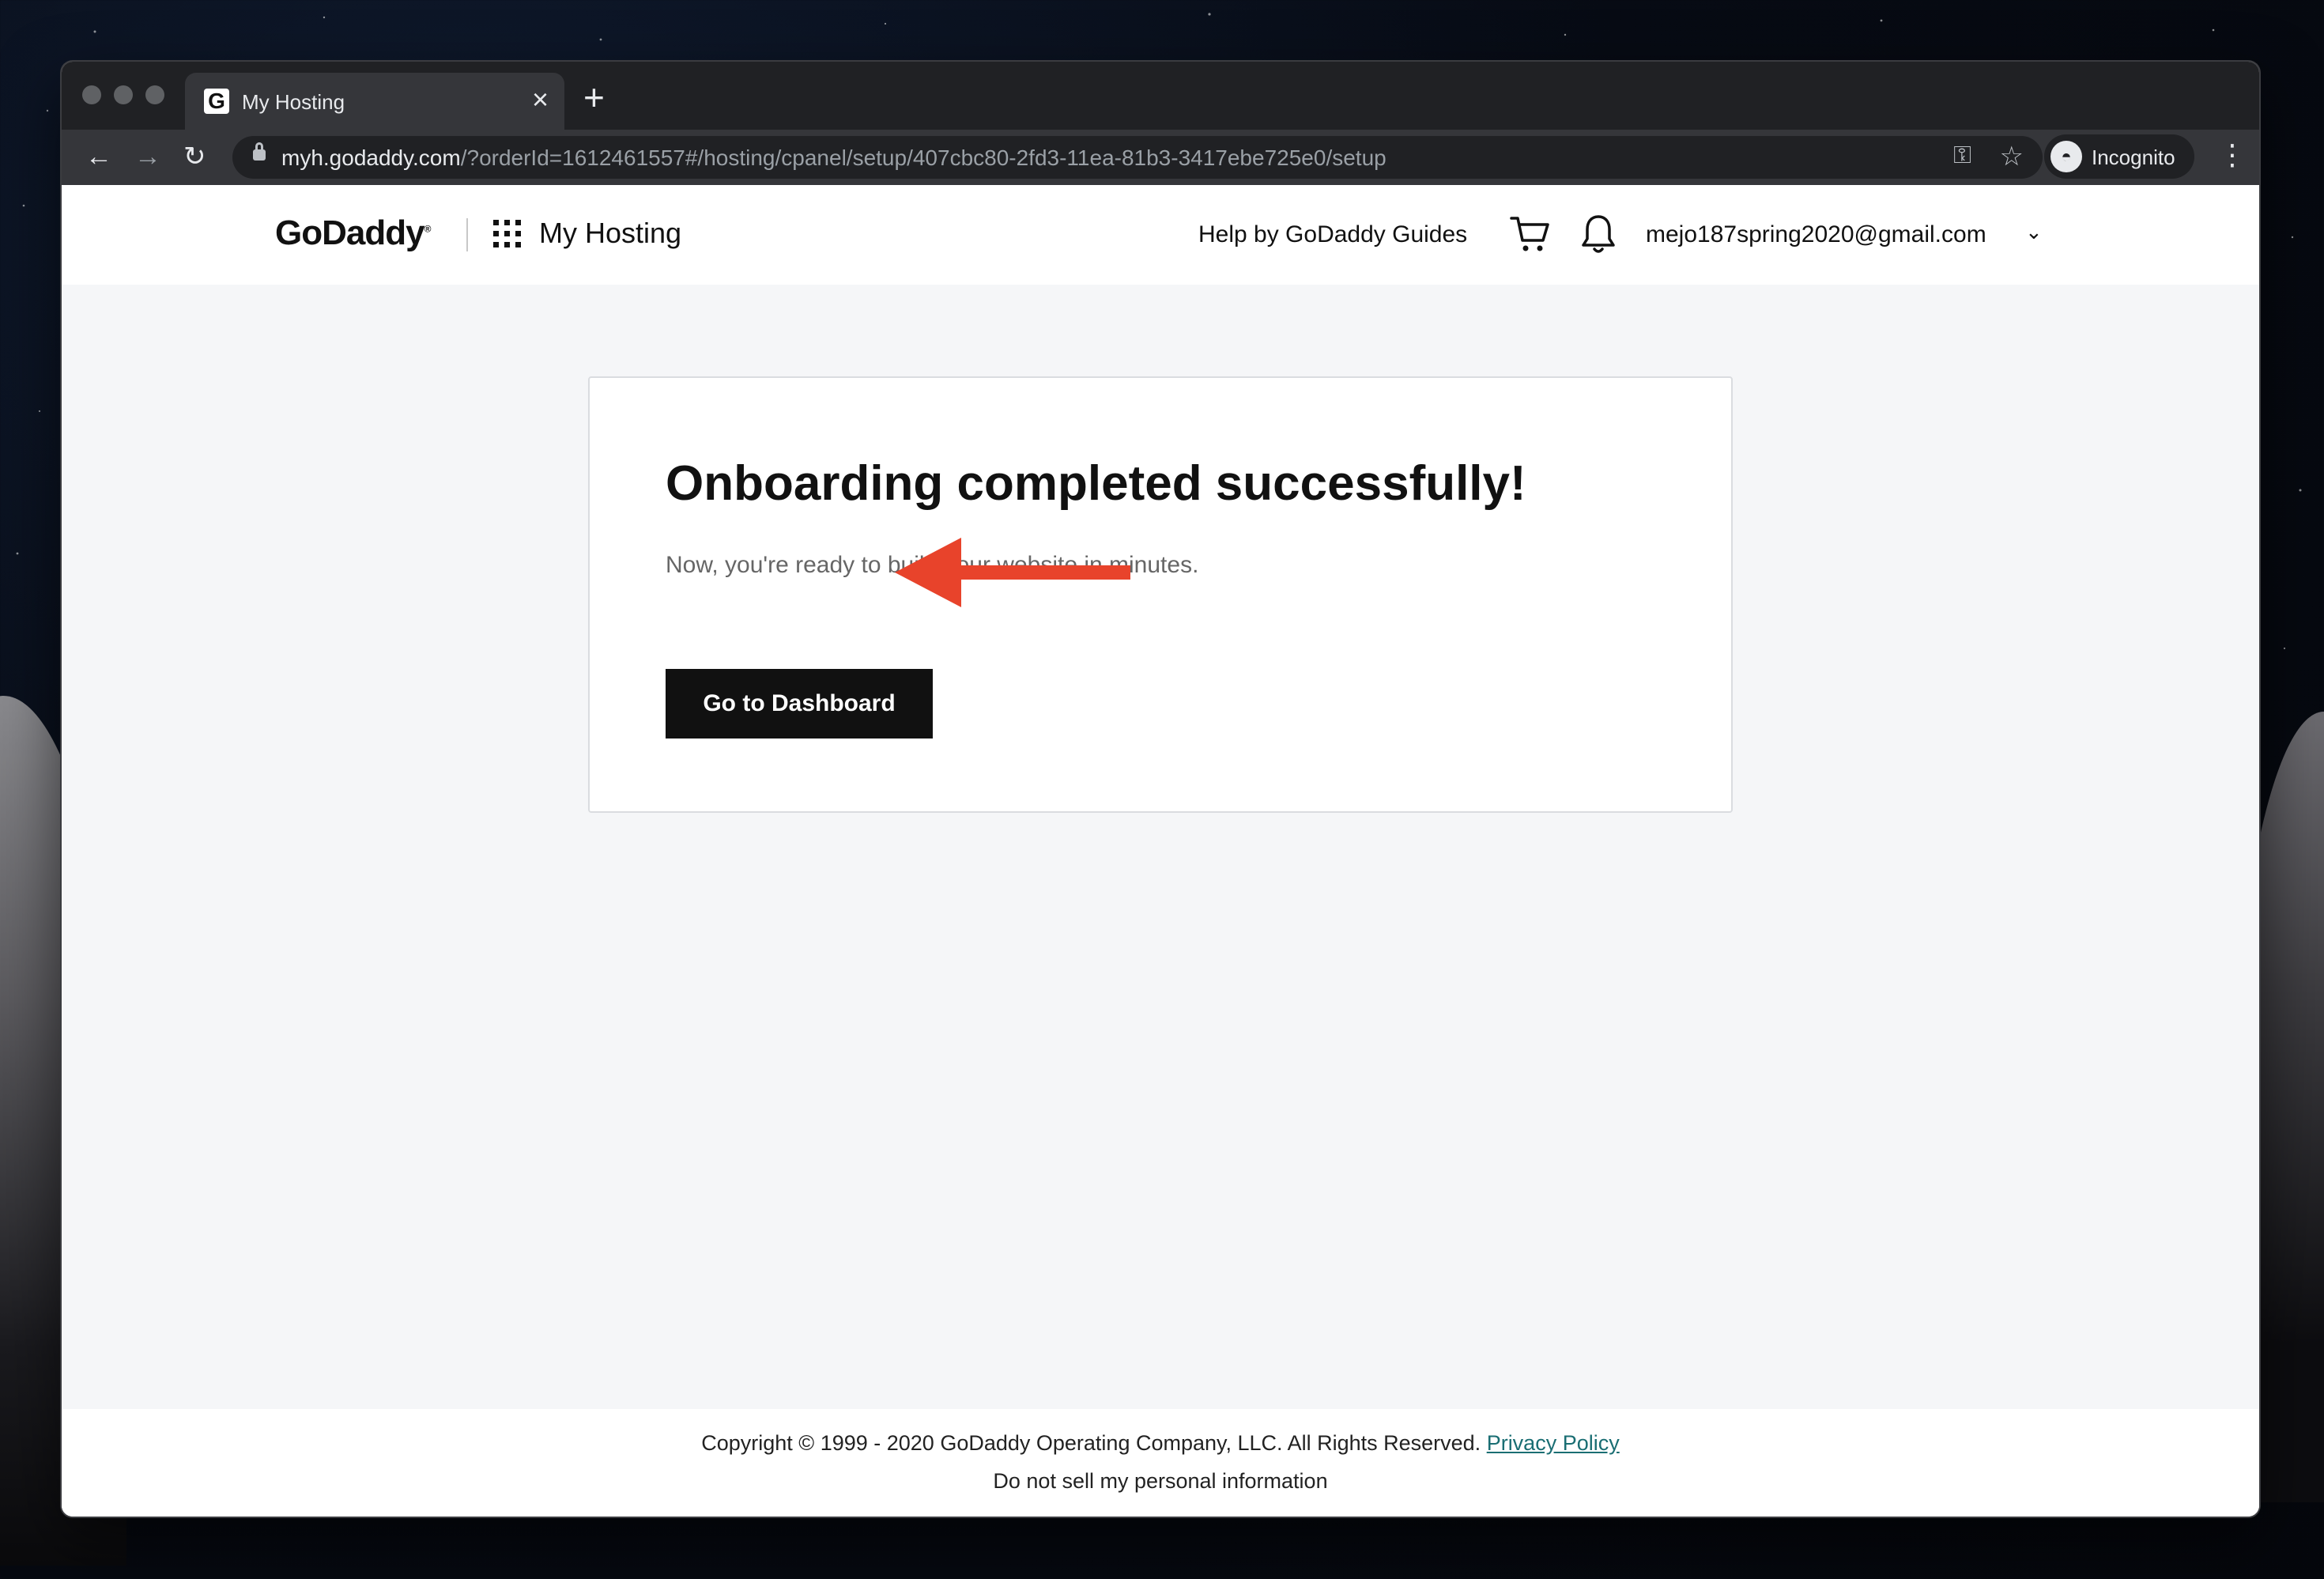 The height and width of the screenshot is (1579, 2324). What do you see at coordinates (259, 151) in the screenshot?
I see `lock-icon` at bounding box center [259, 151].